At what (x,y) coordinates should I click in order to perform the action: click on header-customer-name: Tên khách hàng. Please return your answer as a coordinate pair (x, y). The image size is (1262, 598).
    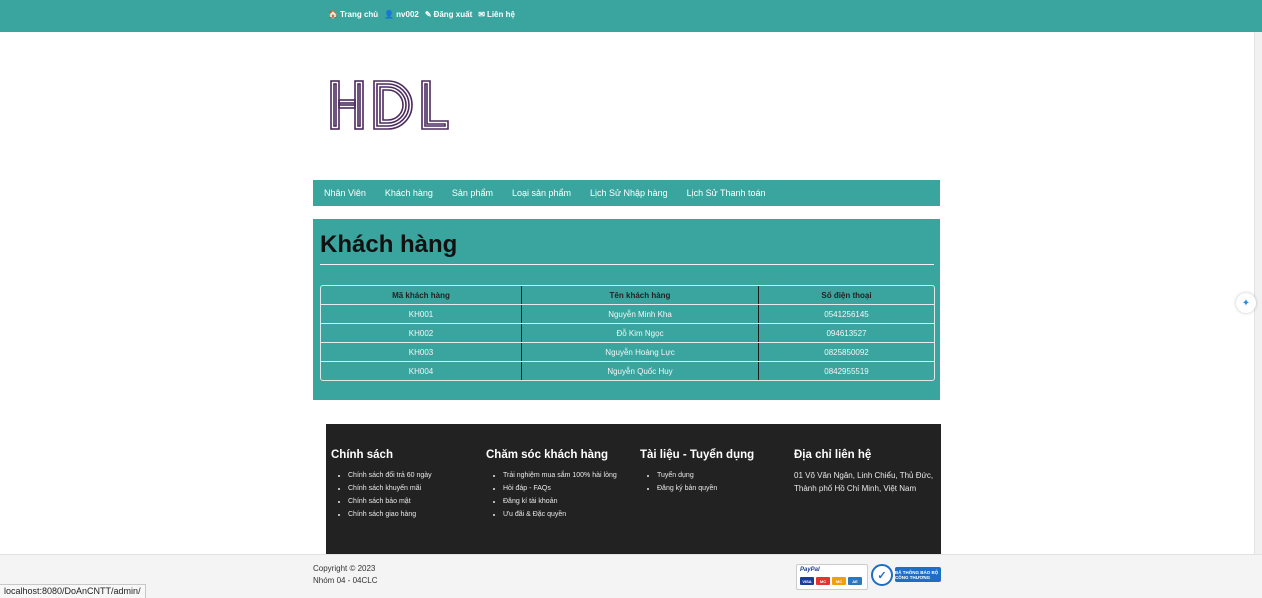
    Looking at the image, I should click on (640, 295).